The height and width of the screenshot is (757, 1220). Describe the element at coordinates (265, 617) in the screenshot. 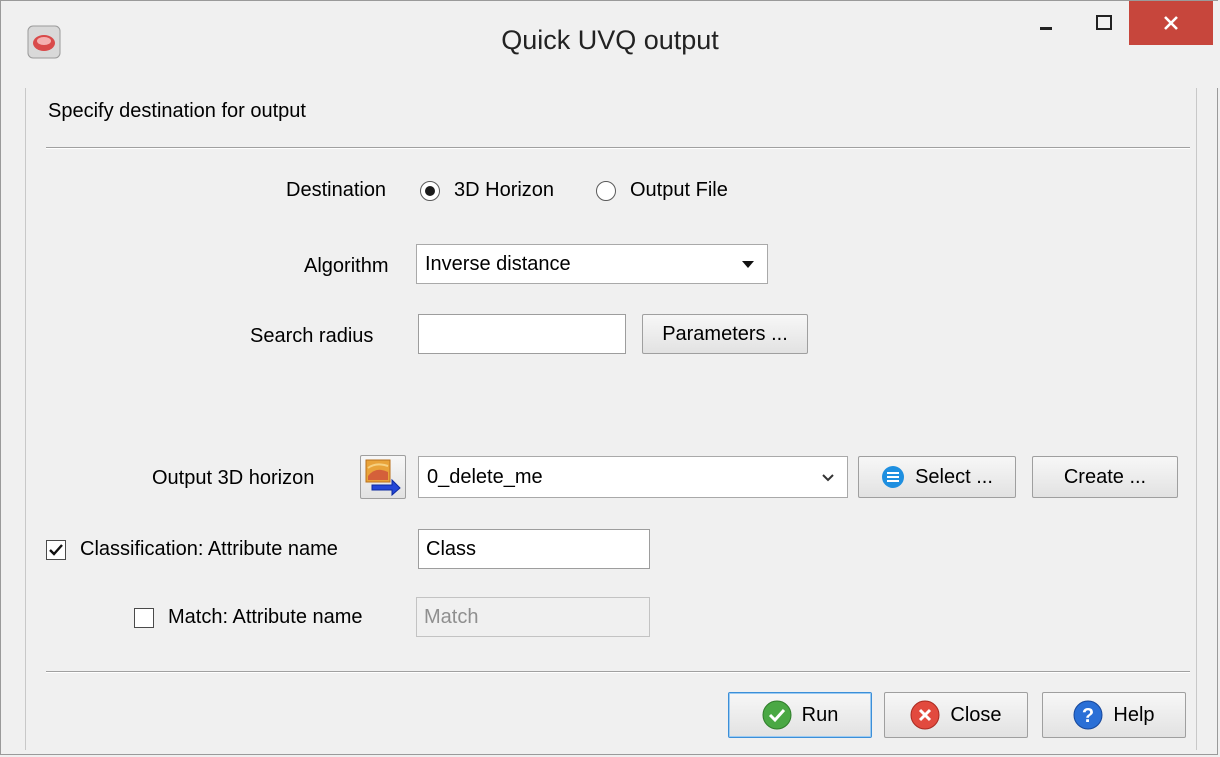

I see `match-label: Match: Attribute name` at that location.